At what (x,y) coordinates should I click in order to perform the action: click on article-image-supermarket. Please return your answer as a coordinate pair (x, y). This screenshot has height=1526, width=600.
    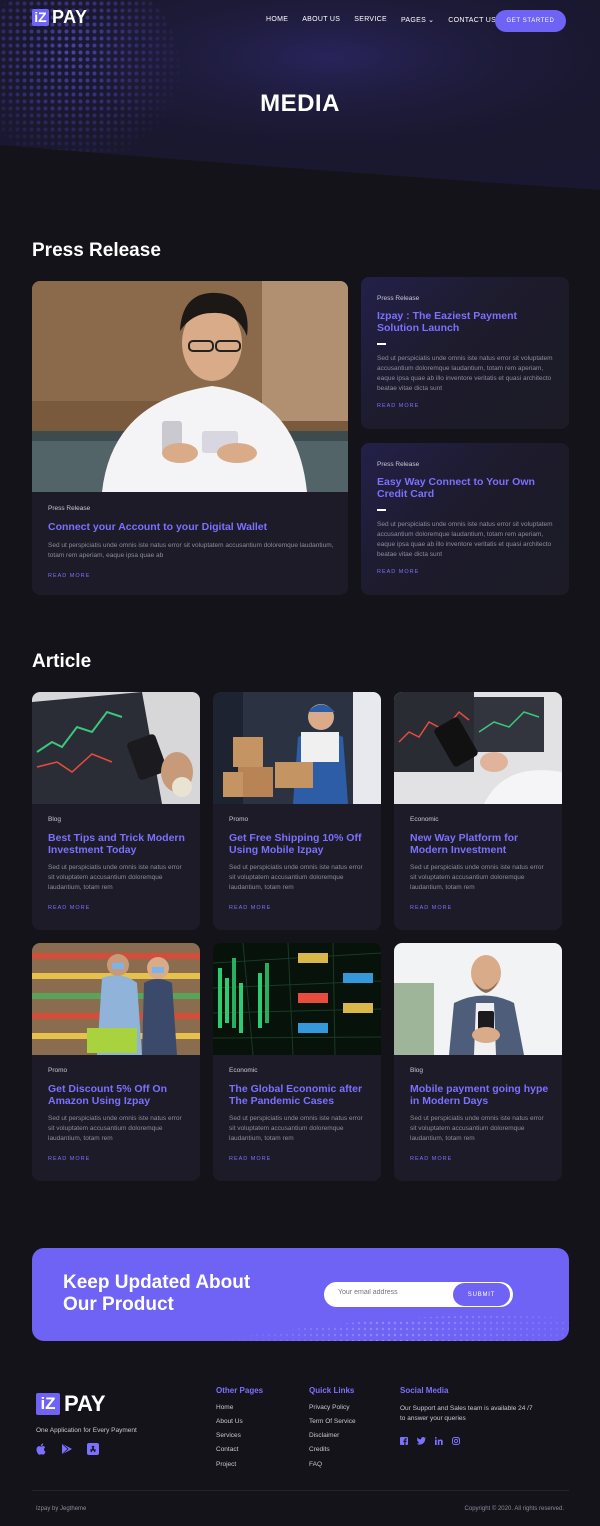
    Looking at the image, I should click on (116, 999).